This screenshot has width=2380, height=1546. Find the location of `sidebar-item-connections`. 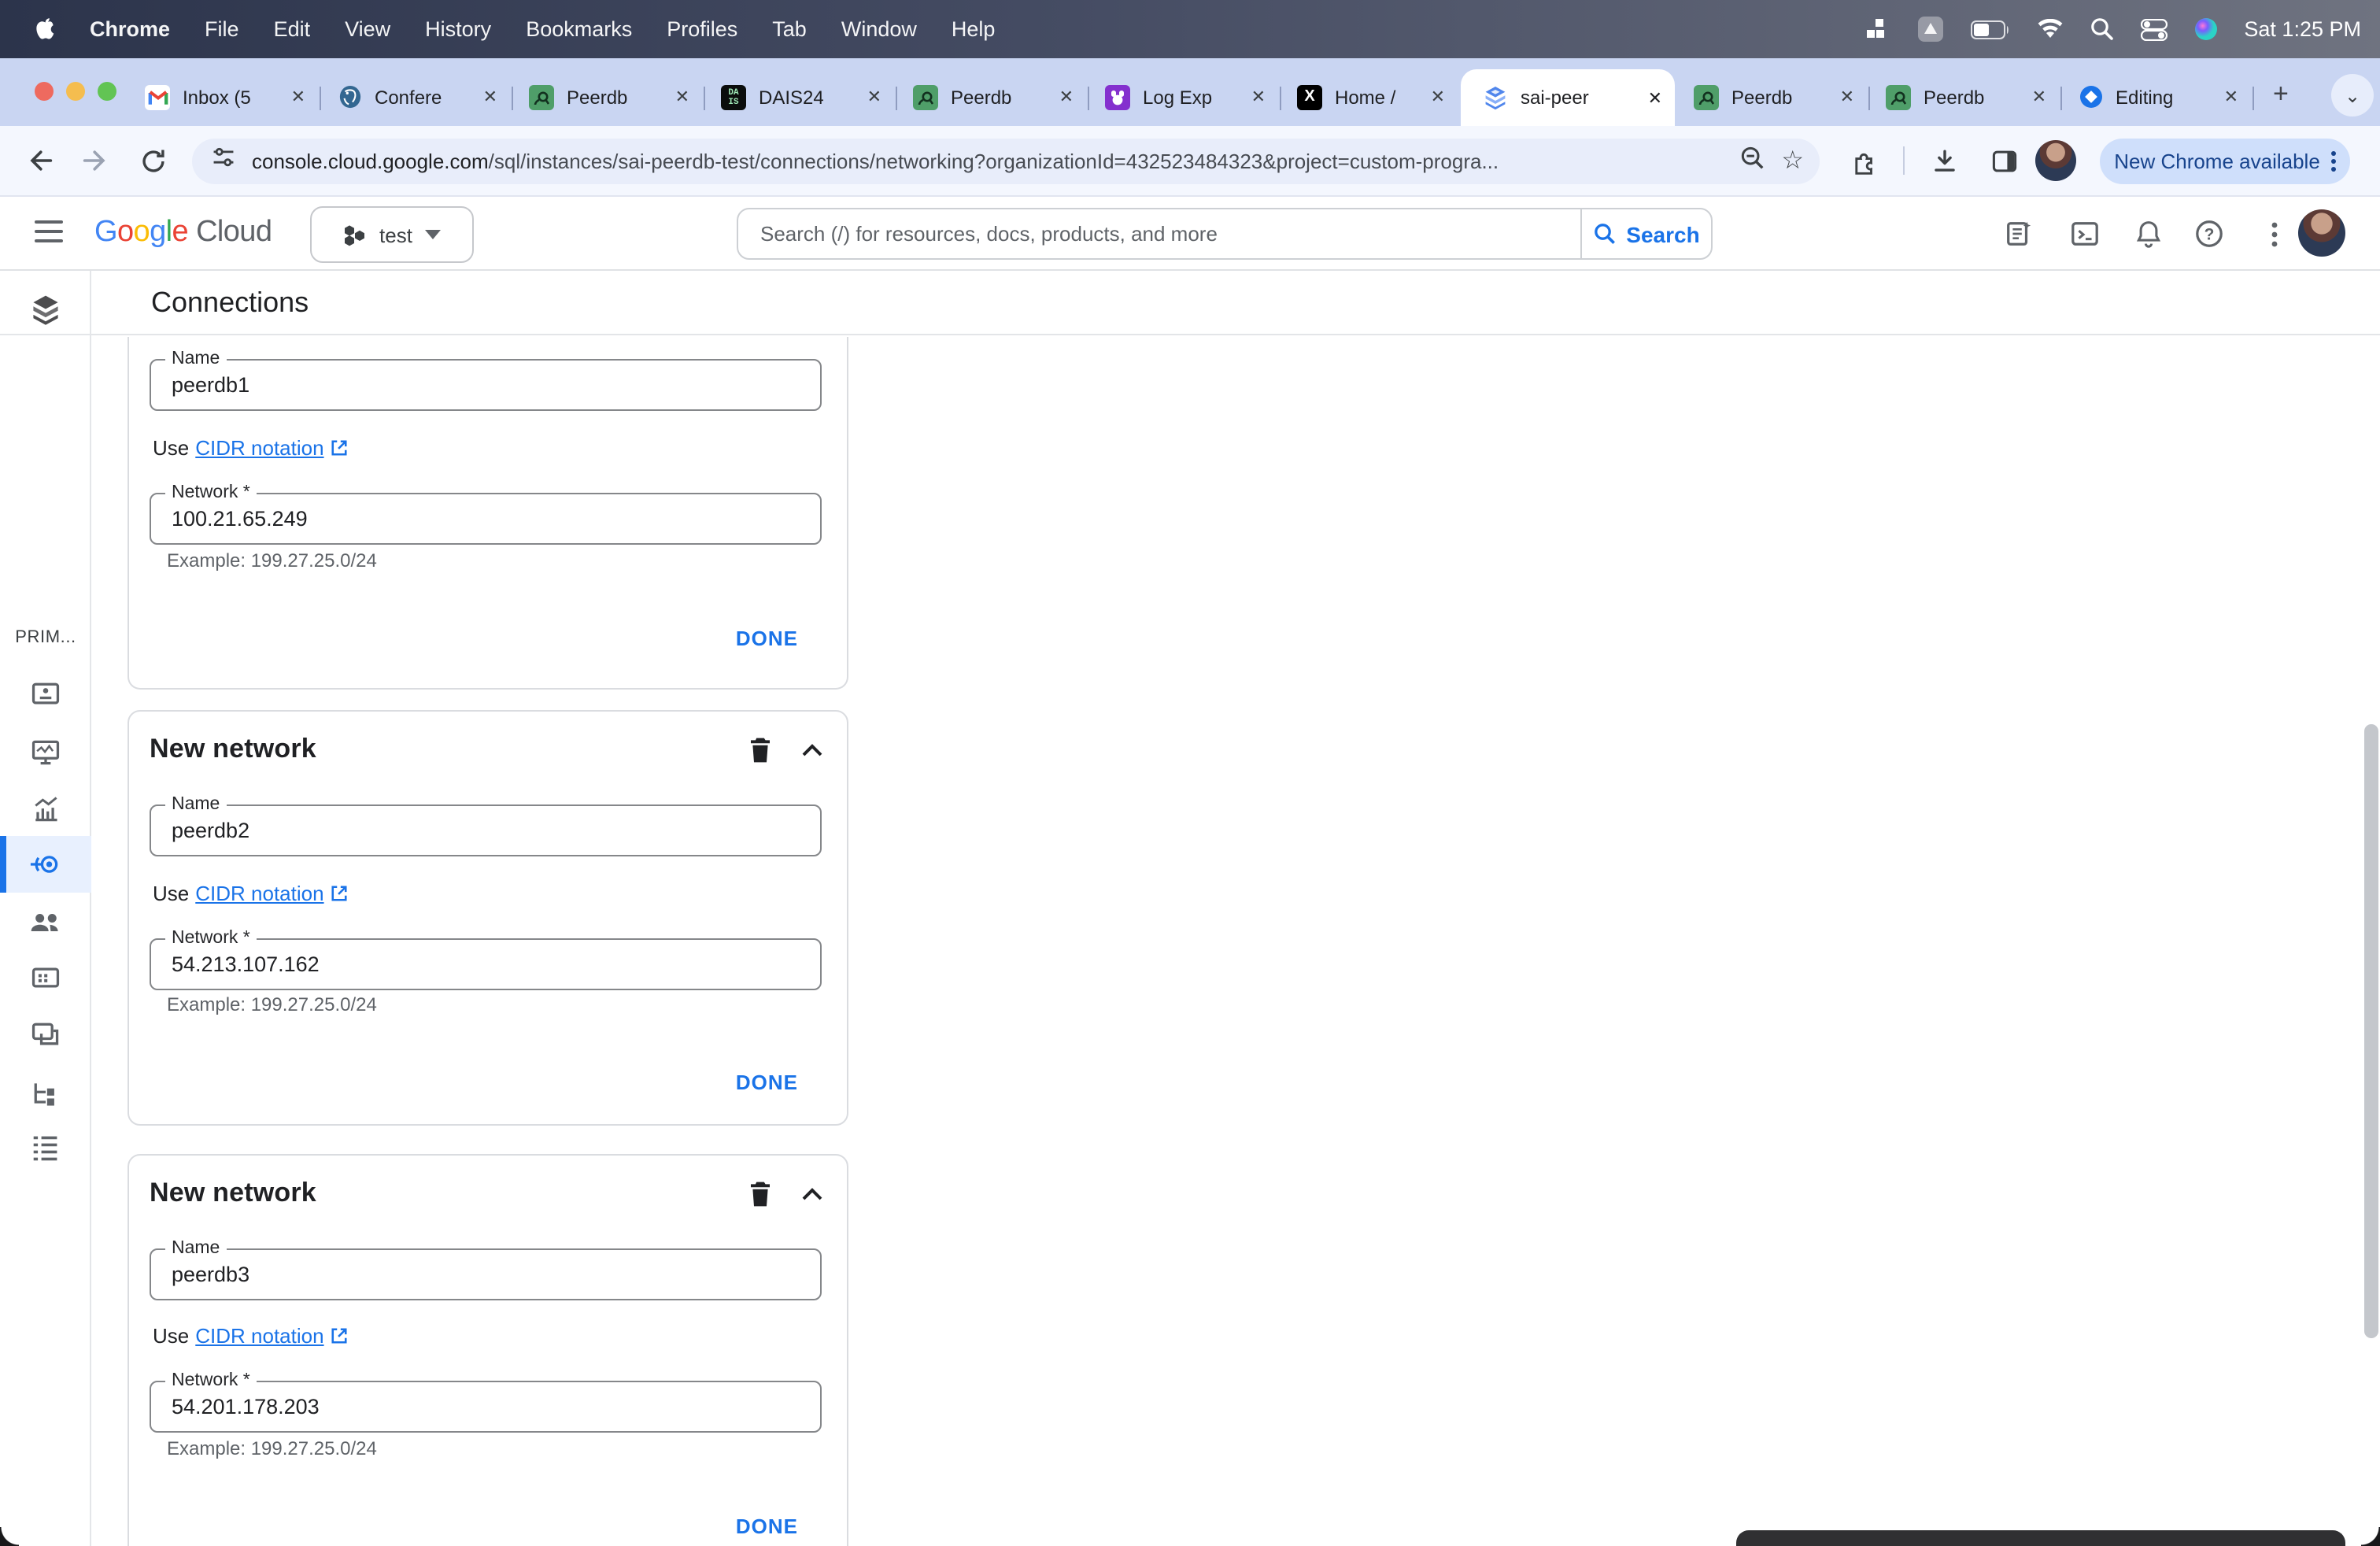

sidebar-item-connections is located at coordinates (45, 864).